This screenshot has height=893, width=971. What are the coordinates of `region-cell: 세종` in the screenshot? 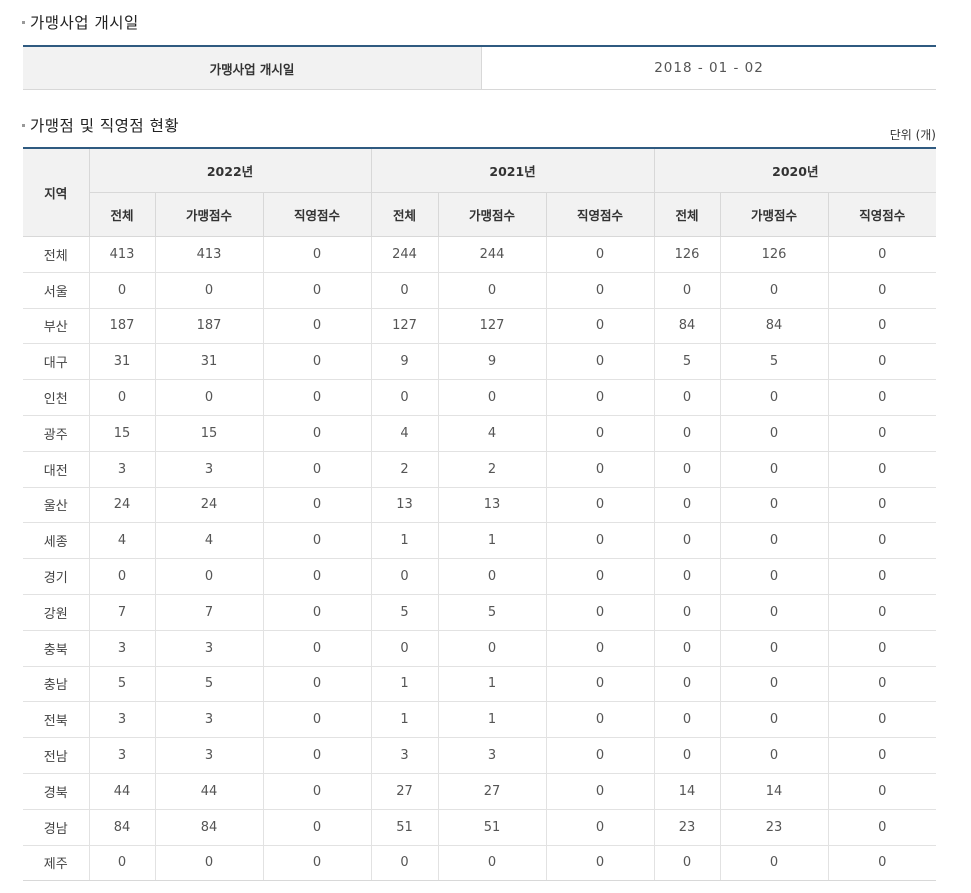 It's located at (56, 541).